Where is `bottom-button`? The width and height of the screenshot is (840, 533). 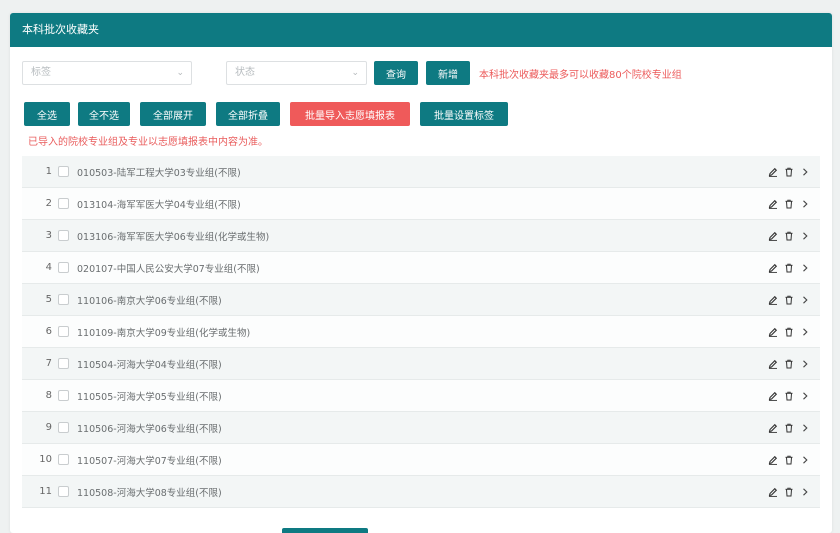 bottom-button is located at coordinates (325, 530).